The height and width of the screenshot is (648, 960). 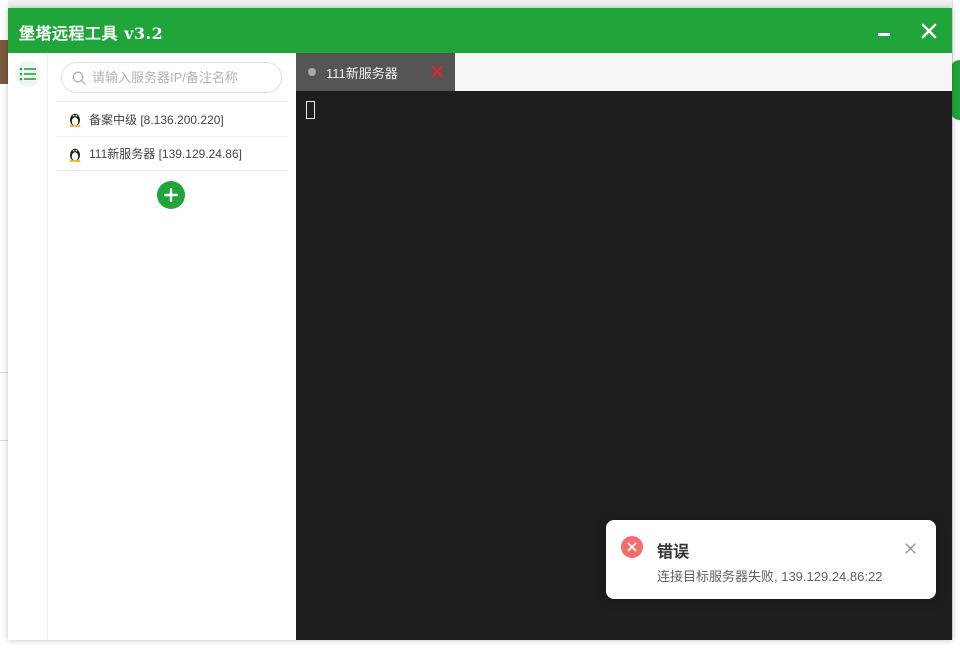 I want to click on server-label: 111新服务器 [139.129.24.86], so click(x=165, y=154).